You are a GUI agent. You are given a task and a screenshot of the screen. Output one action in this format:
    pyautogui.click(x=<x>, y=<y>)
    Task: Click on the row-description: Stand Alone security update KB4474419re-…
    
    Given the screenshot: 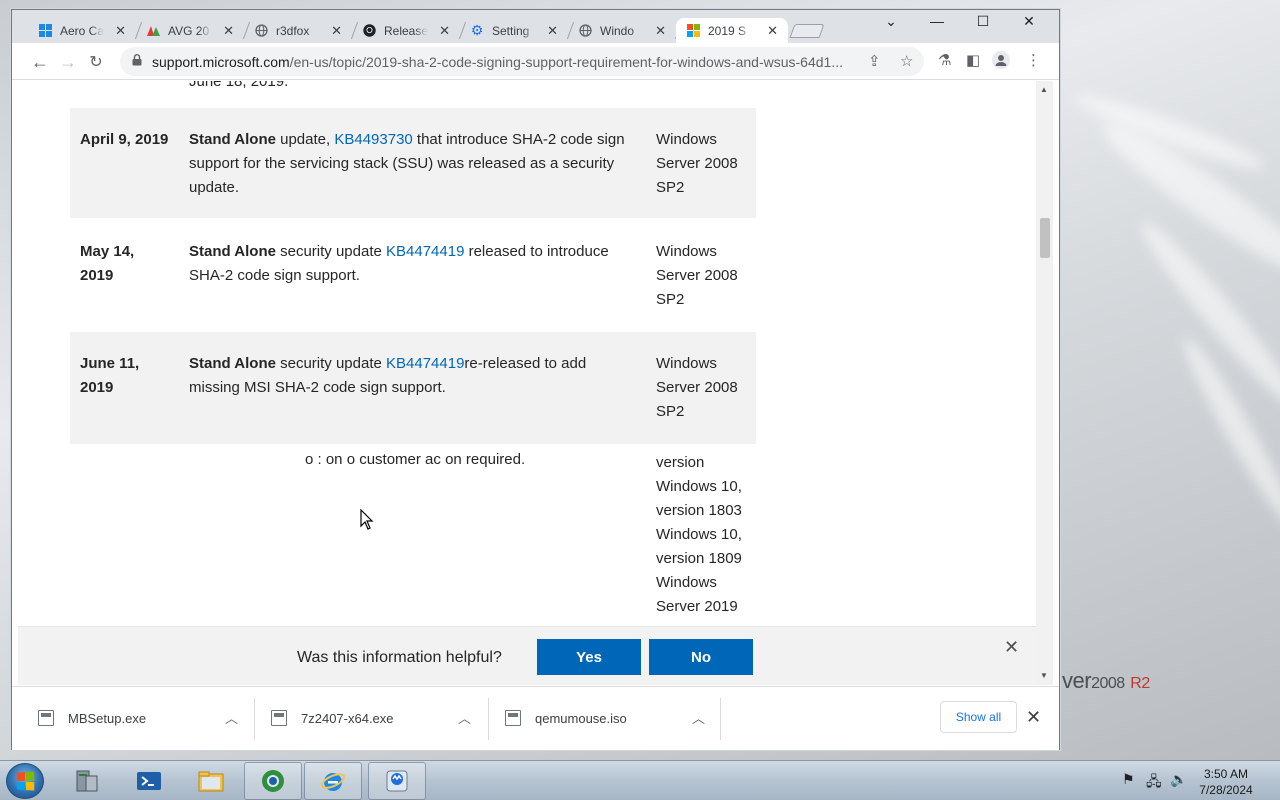 What is the action you would take?
    pyautogui.click(x=388, y=375)
    